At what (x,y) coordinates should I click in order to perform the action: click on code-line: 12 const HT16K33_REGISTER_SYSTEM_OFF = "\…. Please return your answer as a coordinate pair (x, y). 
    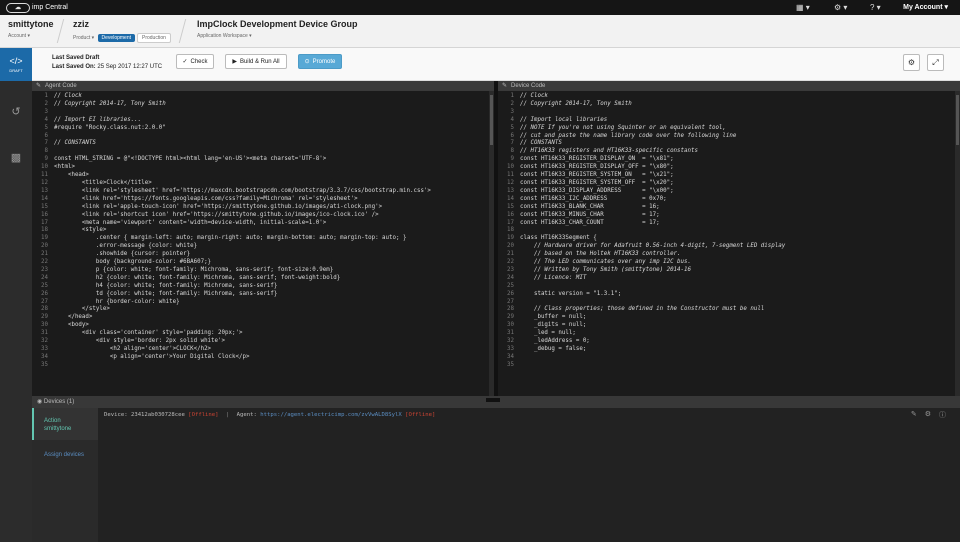
    Looking at the image, I should click on (729, 184).